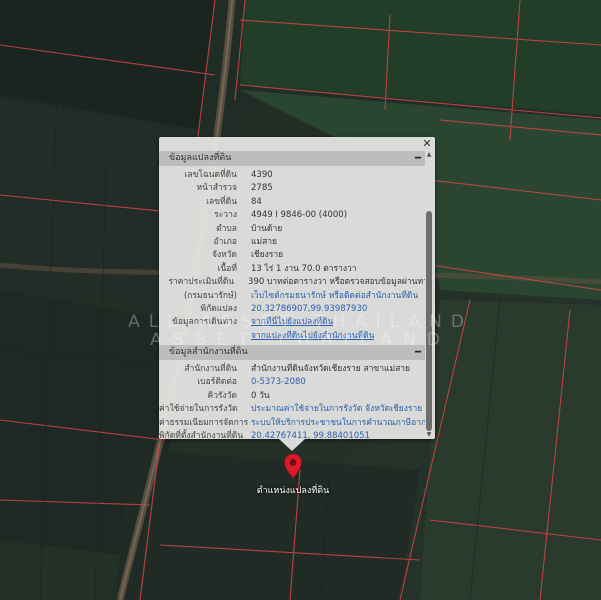 This screenshot has height=600, width=601. What do you see at coordinates (216, 188) in the screenshot?
I see `info-row-label: หน้าสำรวจ` at bounding box center [216, 188].